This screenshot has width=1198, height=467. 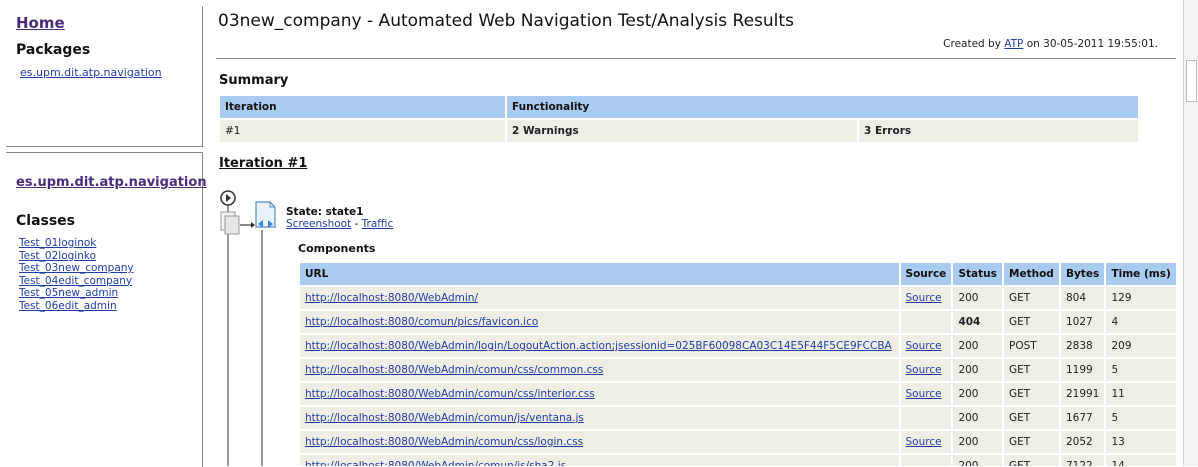 What do you see at coordinates (53, 50) in the screenshot?
I see `packages-heading: Packages` at bounding box center [53, 50].